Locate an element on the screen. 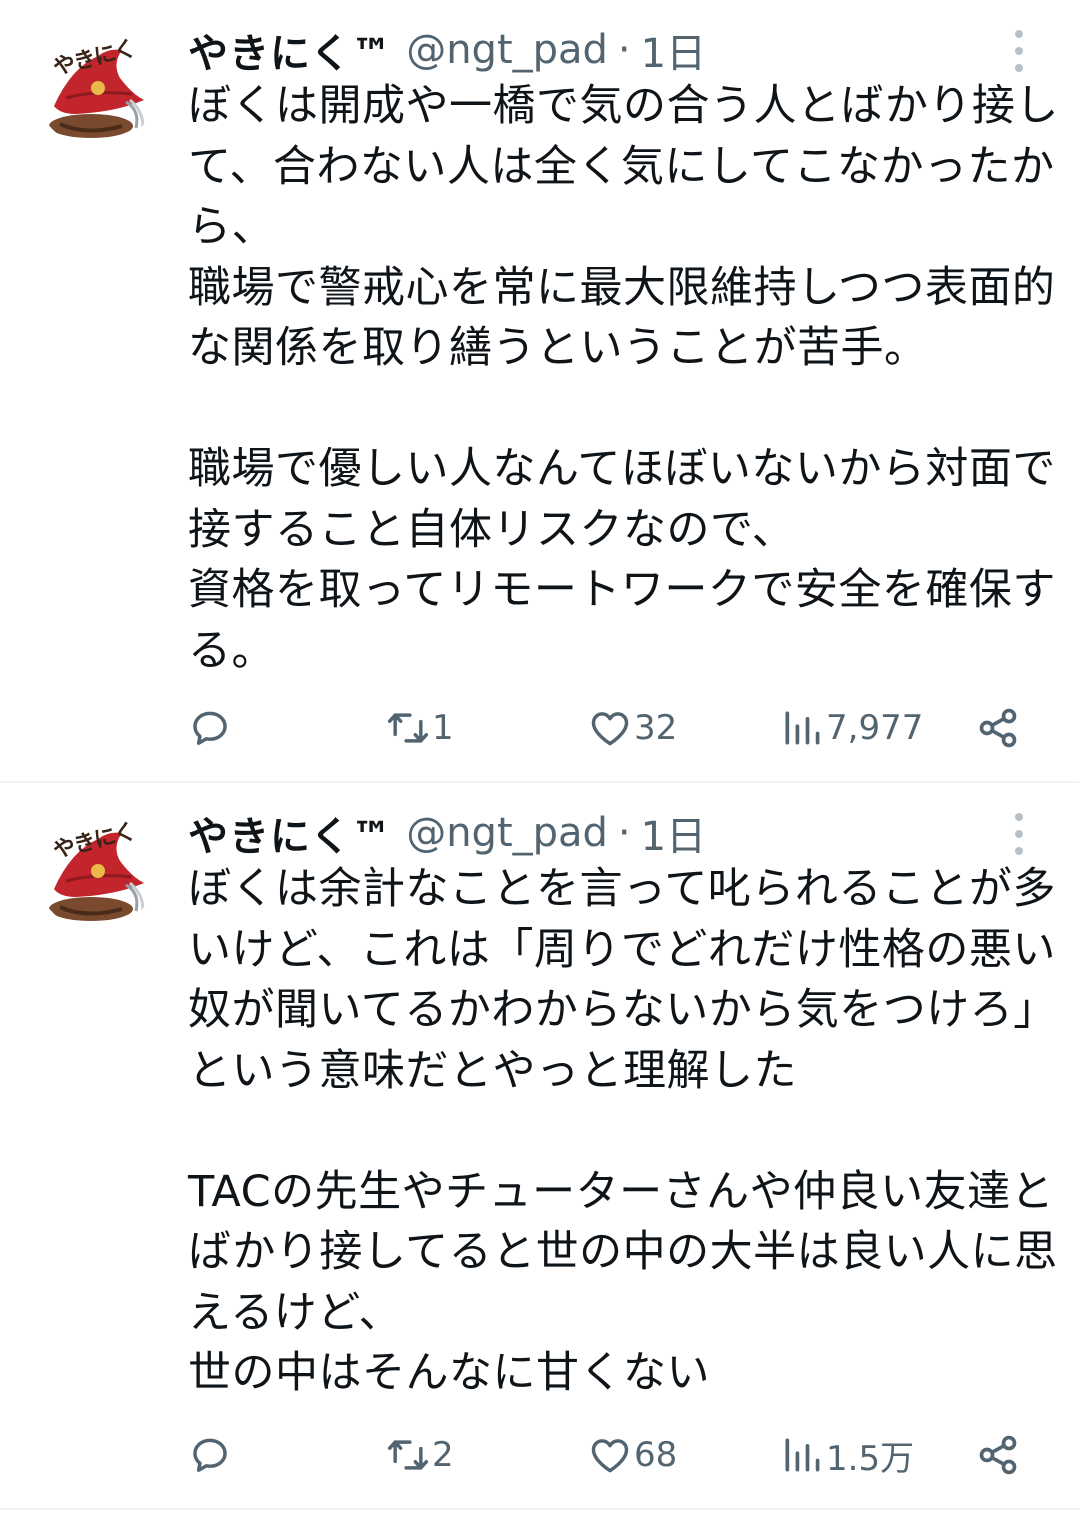 The image size is (1079, 1518). tweet-divider is located at coordinates (539, 1509).